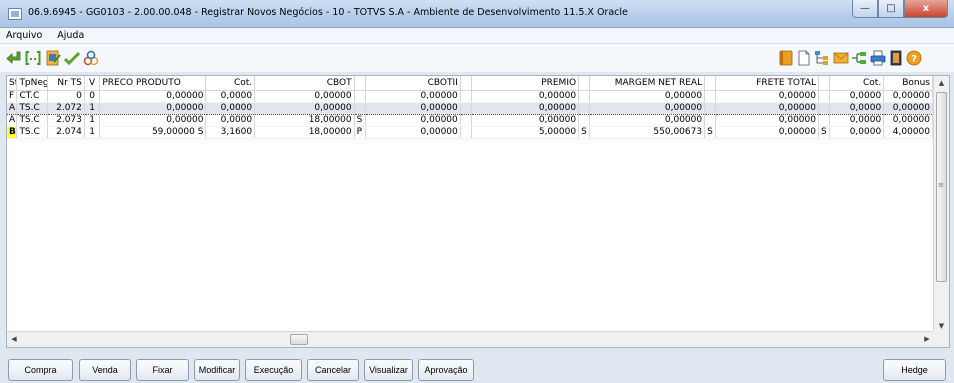 The width and height of the screenshot is (954, 383). Describe the element at coordinates (908, 132) in the screenshot. I see `cell-bonus: 4,00000` at that location.